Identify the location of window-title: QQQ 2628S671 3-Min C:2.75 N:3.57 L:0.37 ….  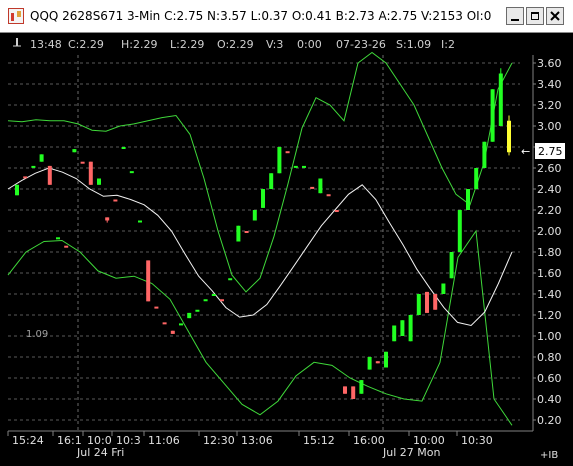
(261, 16).